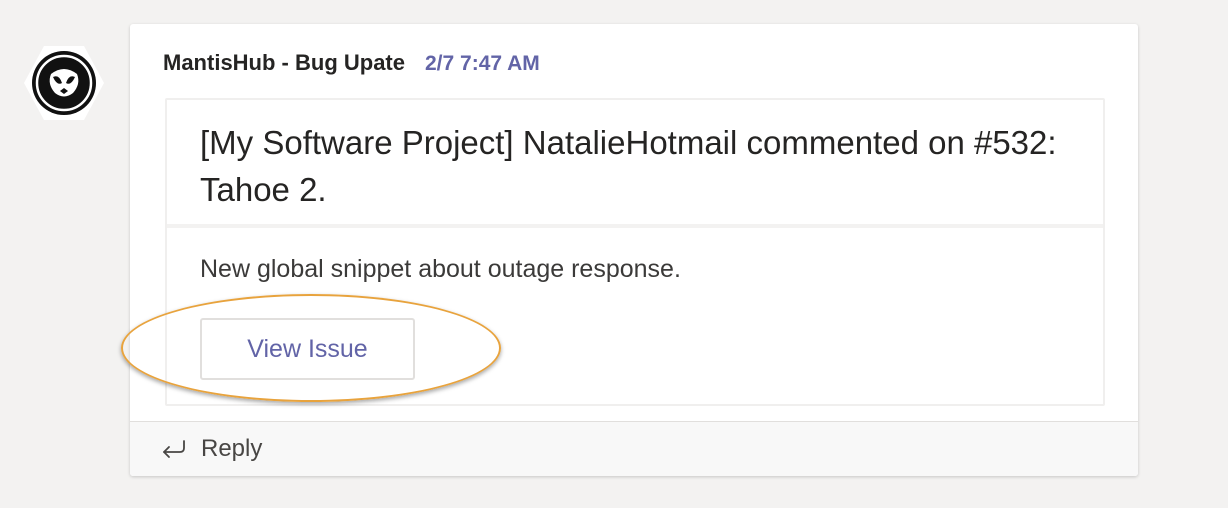 Image resolution: width=1228 pixels, height=508 pixels. Describe the element at coordinates (232, 448) in the screenshot. I see `reply-label: Reply` at that location.